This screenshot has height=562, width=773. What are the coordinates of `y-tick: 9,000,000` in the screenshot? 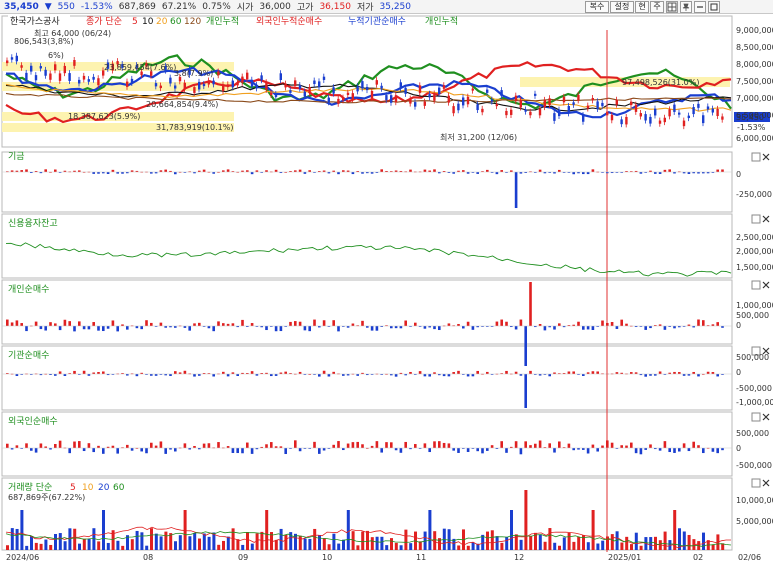 It's located at (754, 30).